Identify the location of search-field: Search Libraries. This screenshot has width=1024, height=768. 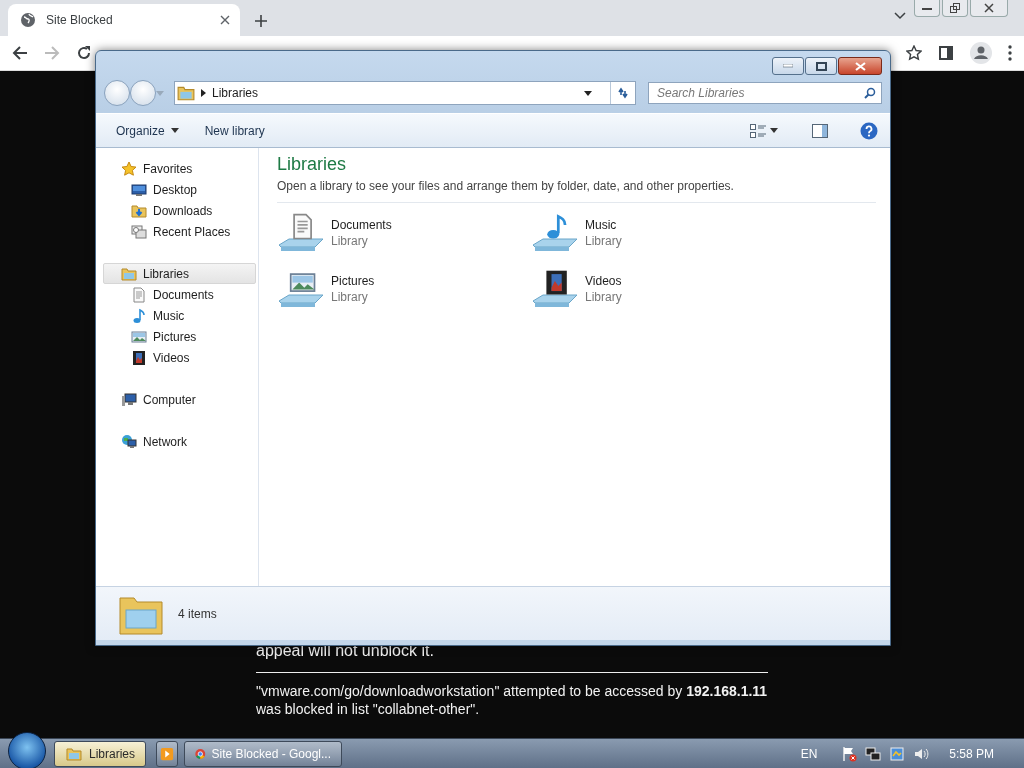
(765, 93).